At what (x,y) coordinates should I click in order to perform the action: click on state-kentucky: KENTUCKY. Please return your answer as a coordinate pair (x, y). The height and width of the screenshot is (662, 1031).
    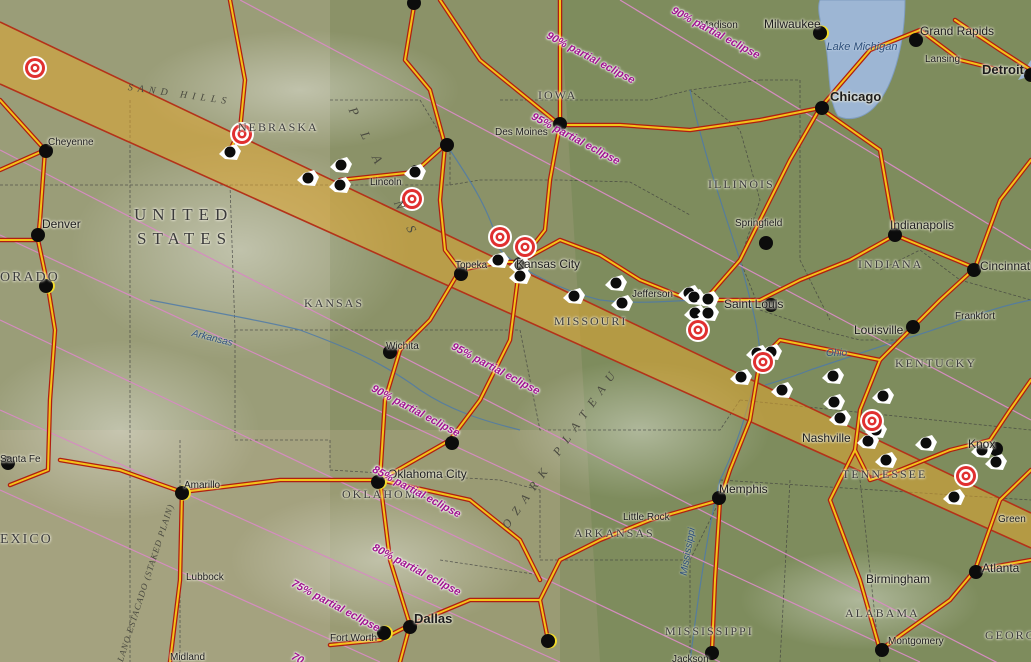
    Looking at the image, I should click on (936, 363).